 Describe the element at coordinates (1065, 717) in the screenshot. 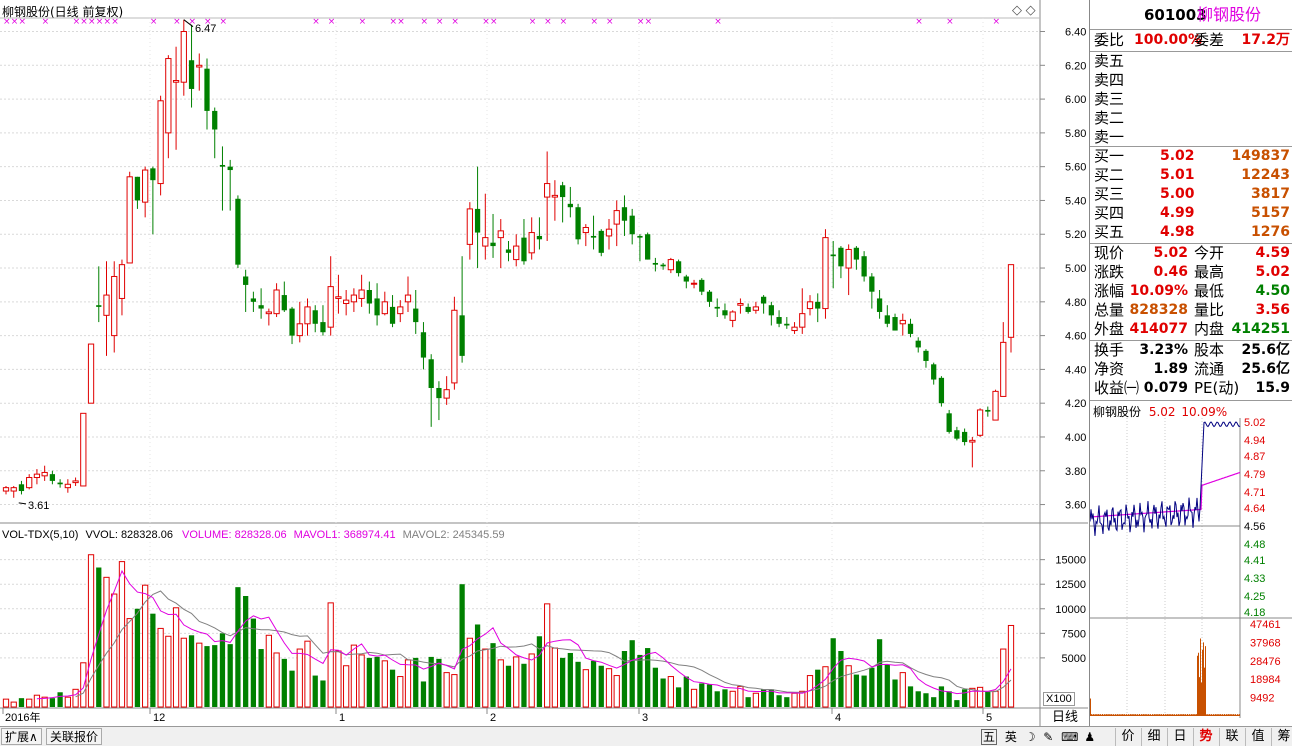

I see `period-label: 日线` at that location.